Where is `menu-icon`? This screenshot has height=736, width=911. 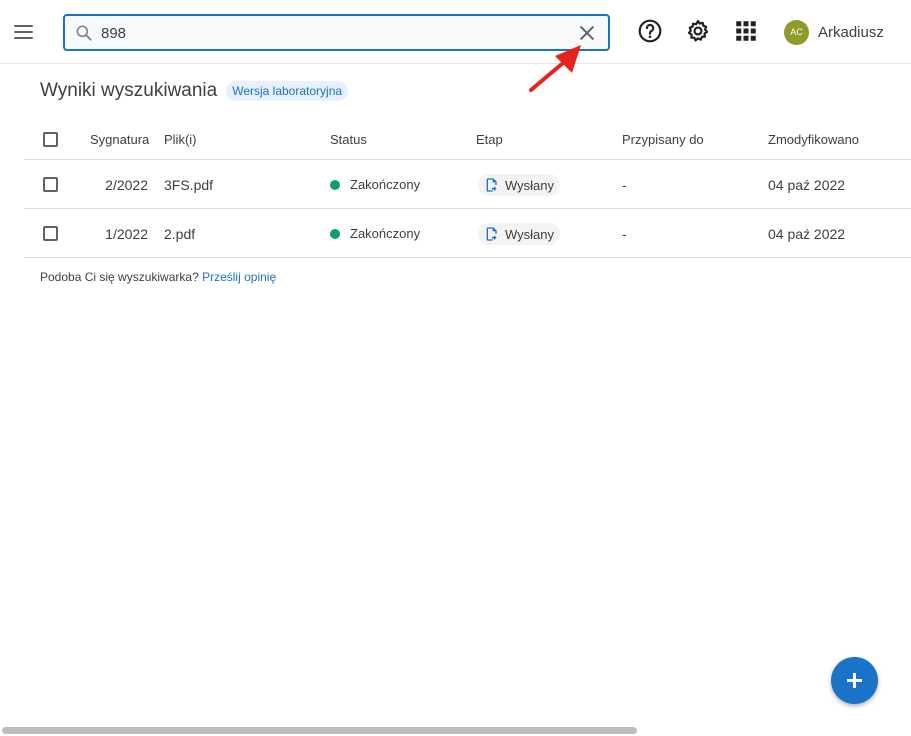 menu-icon is located at coordinates (24, 32).